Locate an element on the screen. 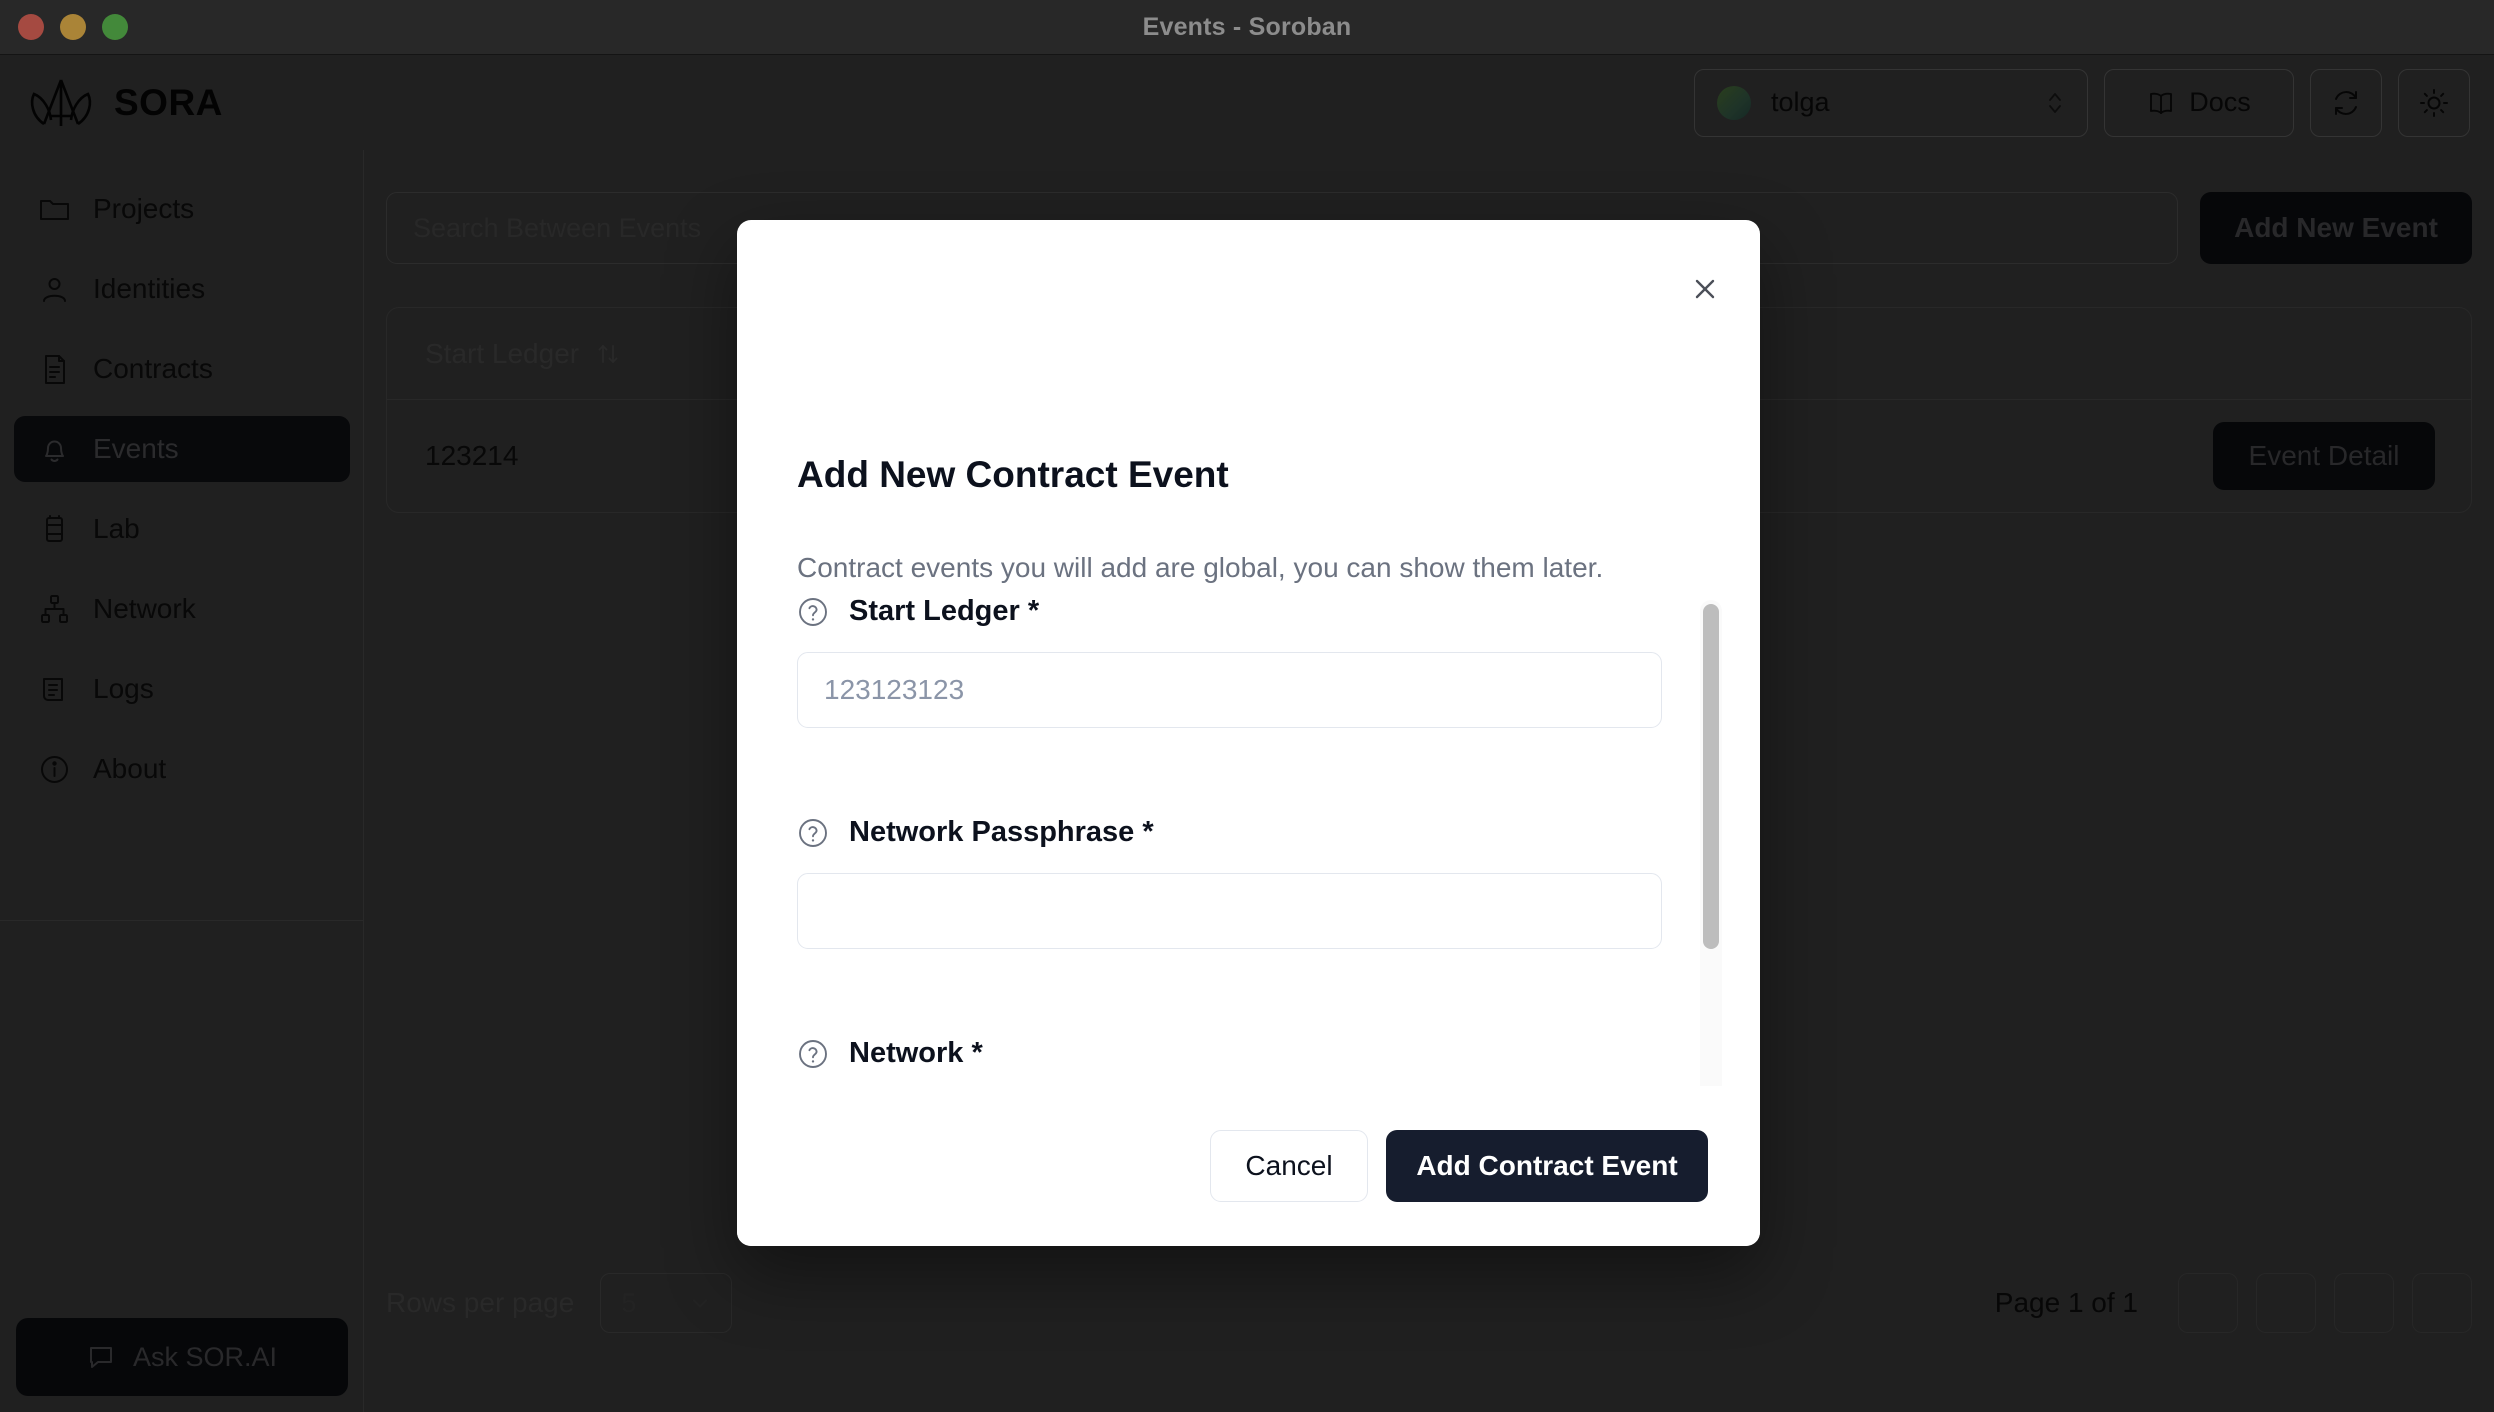 The height and width of the screenshot is (1412, 2494). start-ledger-input: 123123123 is located at coordinates (1229, 690).